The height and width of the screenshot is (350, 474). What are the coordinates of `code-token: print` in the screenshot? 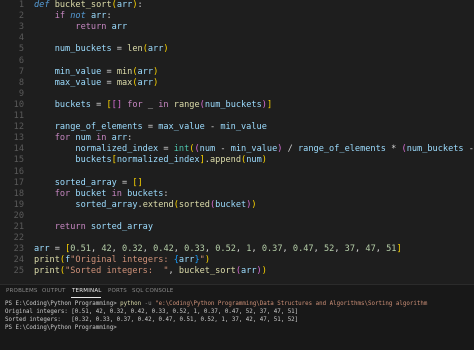 It's located at (47, 271).